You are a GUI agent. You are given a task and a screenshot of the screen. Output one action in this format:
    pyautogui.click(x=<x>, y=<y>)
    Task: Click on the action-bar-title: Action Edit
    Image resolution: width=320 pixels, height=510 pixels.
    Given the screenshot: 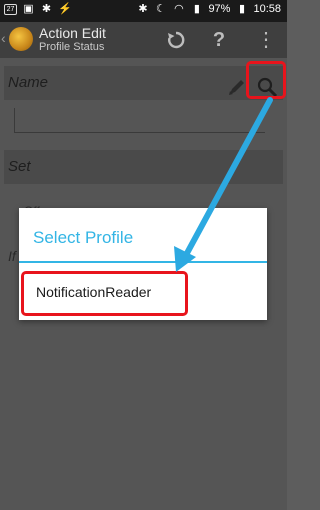 What is the action you would take?
    pyautogui.click(x=72, y=33)
    